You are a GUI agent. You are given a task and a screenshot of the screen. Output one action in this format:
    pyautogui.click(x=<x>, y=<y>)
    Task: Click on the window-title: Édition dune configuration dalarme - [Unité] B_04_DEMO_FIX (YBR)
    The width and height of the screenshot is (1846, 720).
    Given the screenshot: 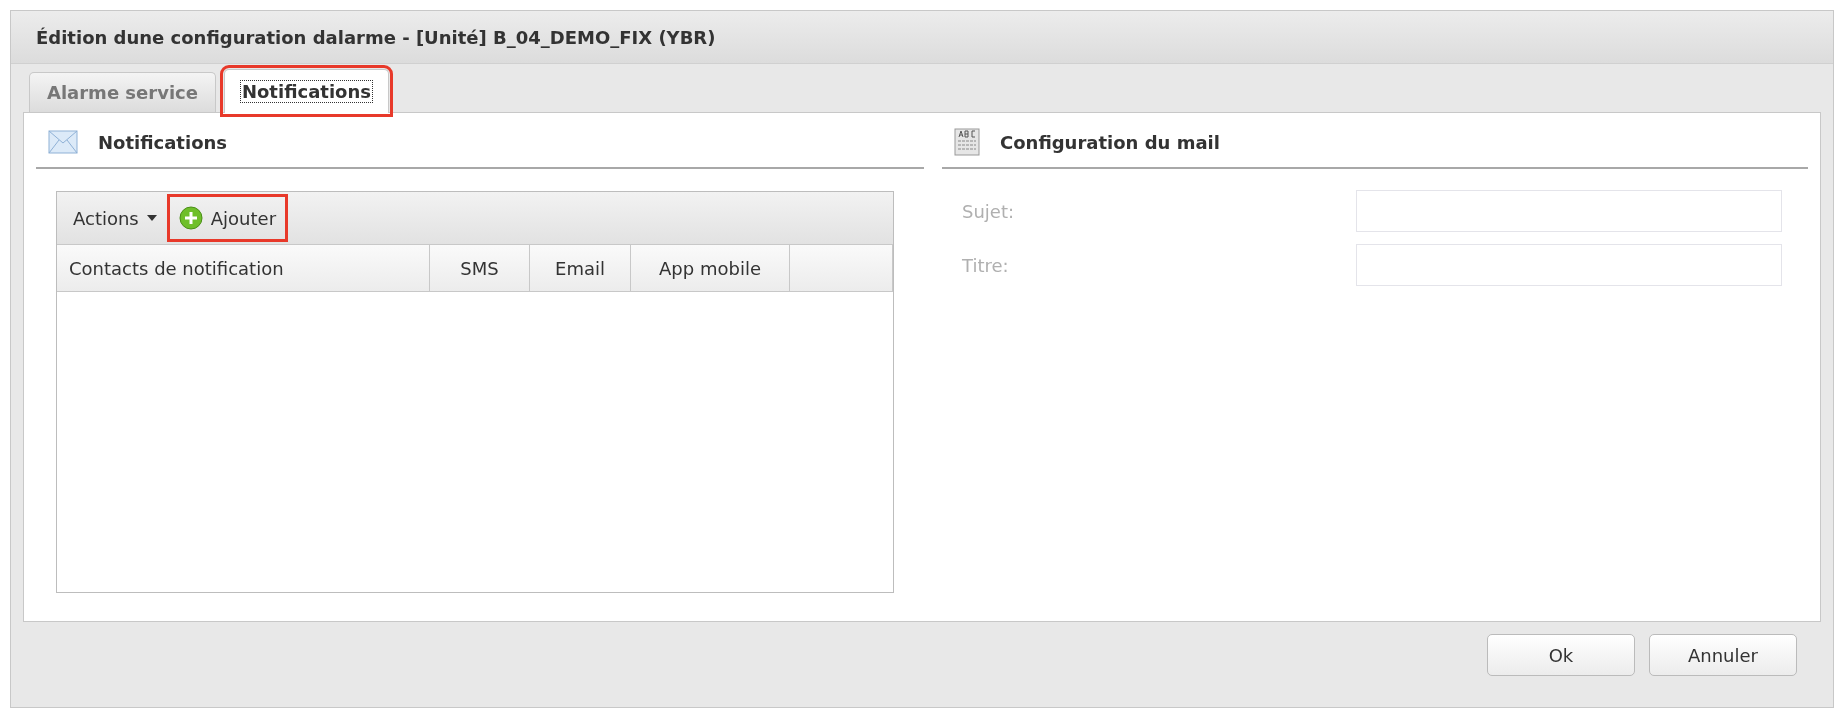 What is the action you would take?
    pyautogui.click(x=922, y=37)
    